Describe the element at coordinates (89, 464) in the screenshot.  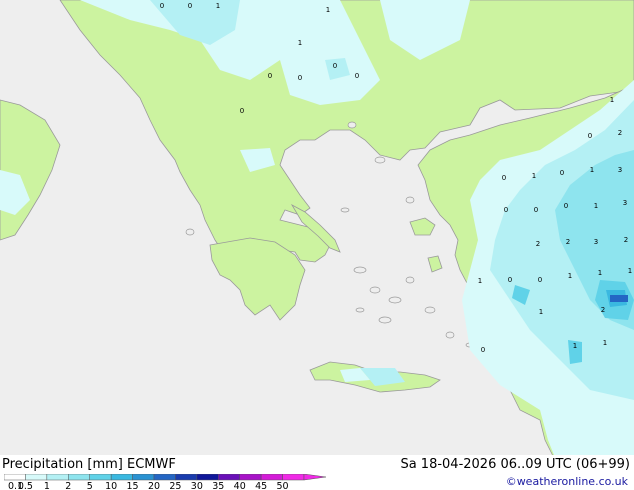
I see `map-title: Precipitation [mm] ECMWF` at that location.